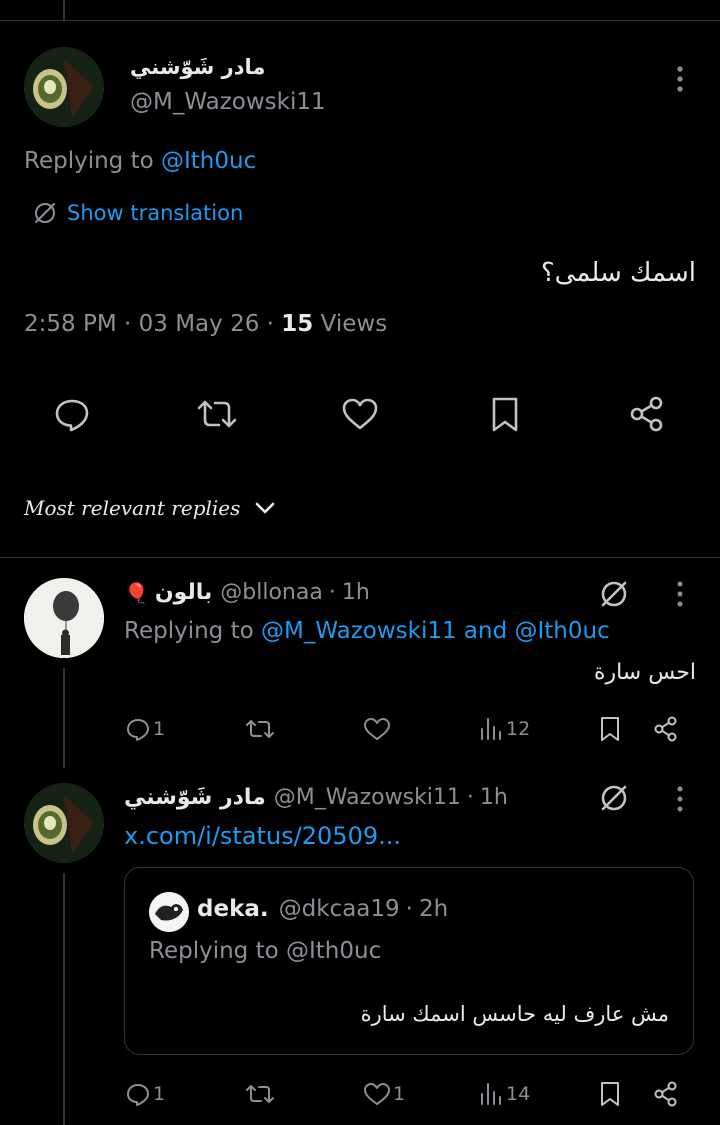  I want to click on replying-to: Replying to @Ith0uc, so click(140, 161).